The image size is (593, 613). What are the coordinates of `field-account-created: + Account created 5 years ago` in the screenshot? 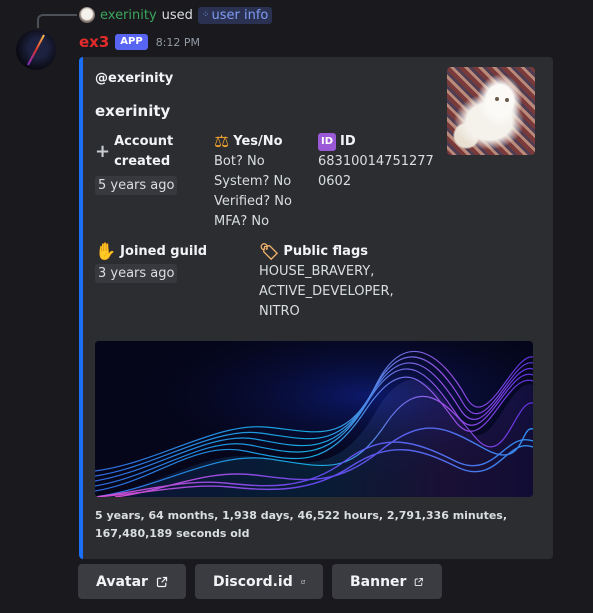 It's located at (150, 164).